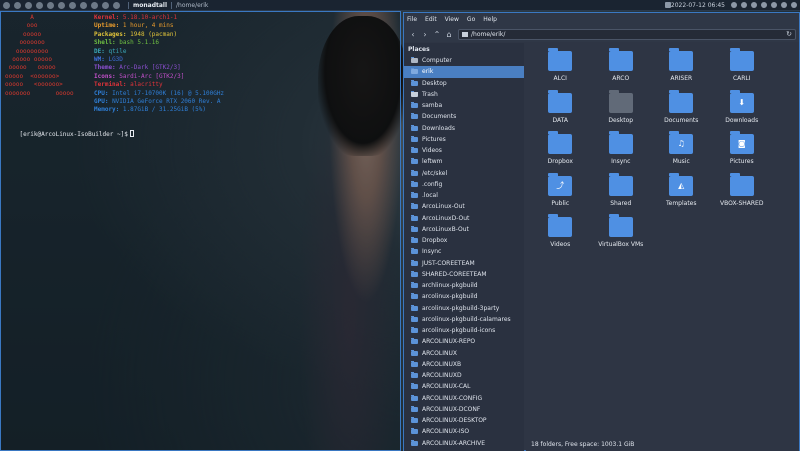  Describe the element at coordinates (464, 184) in the screenshot. I see `sidebar-item: .config` at that location.